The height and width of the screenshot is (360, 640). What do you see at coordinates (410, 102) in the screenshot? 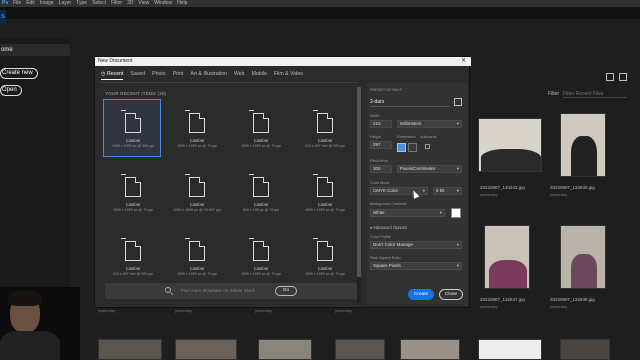
I see `document-name-input: 2-dars` at bounding box center [410, 102].